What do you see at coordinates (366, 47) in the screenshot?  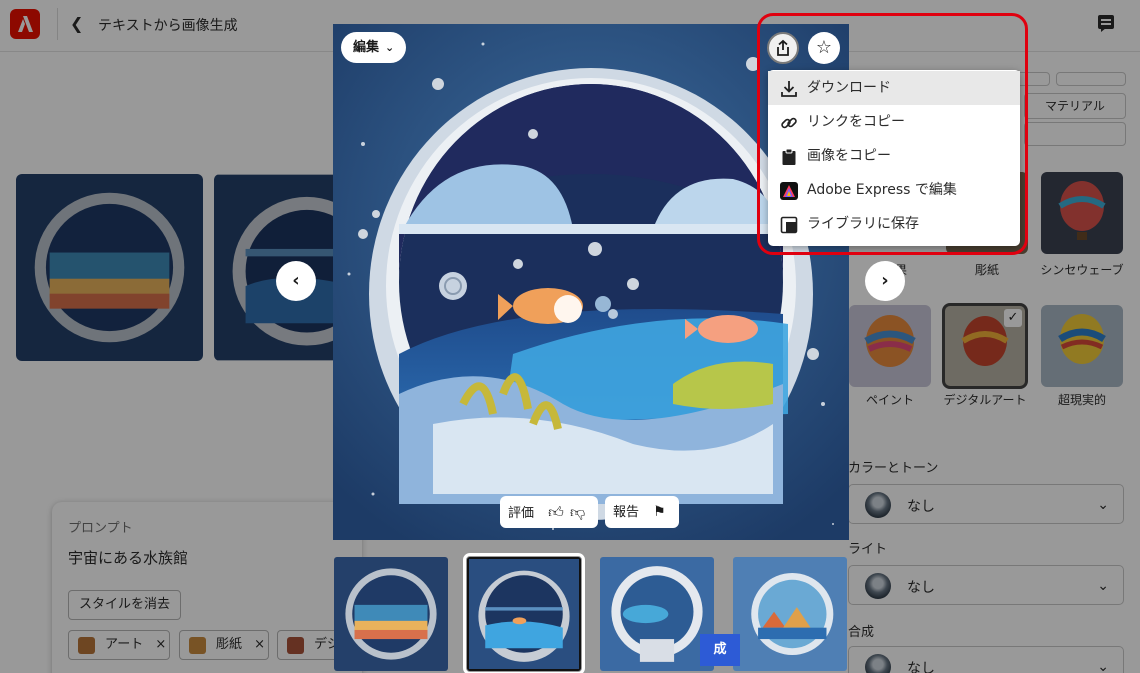 I see `edit-label: 編集` at bounding box center [366, 47].